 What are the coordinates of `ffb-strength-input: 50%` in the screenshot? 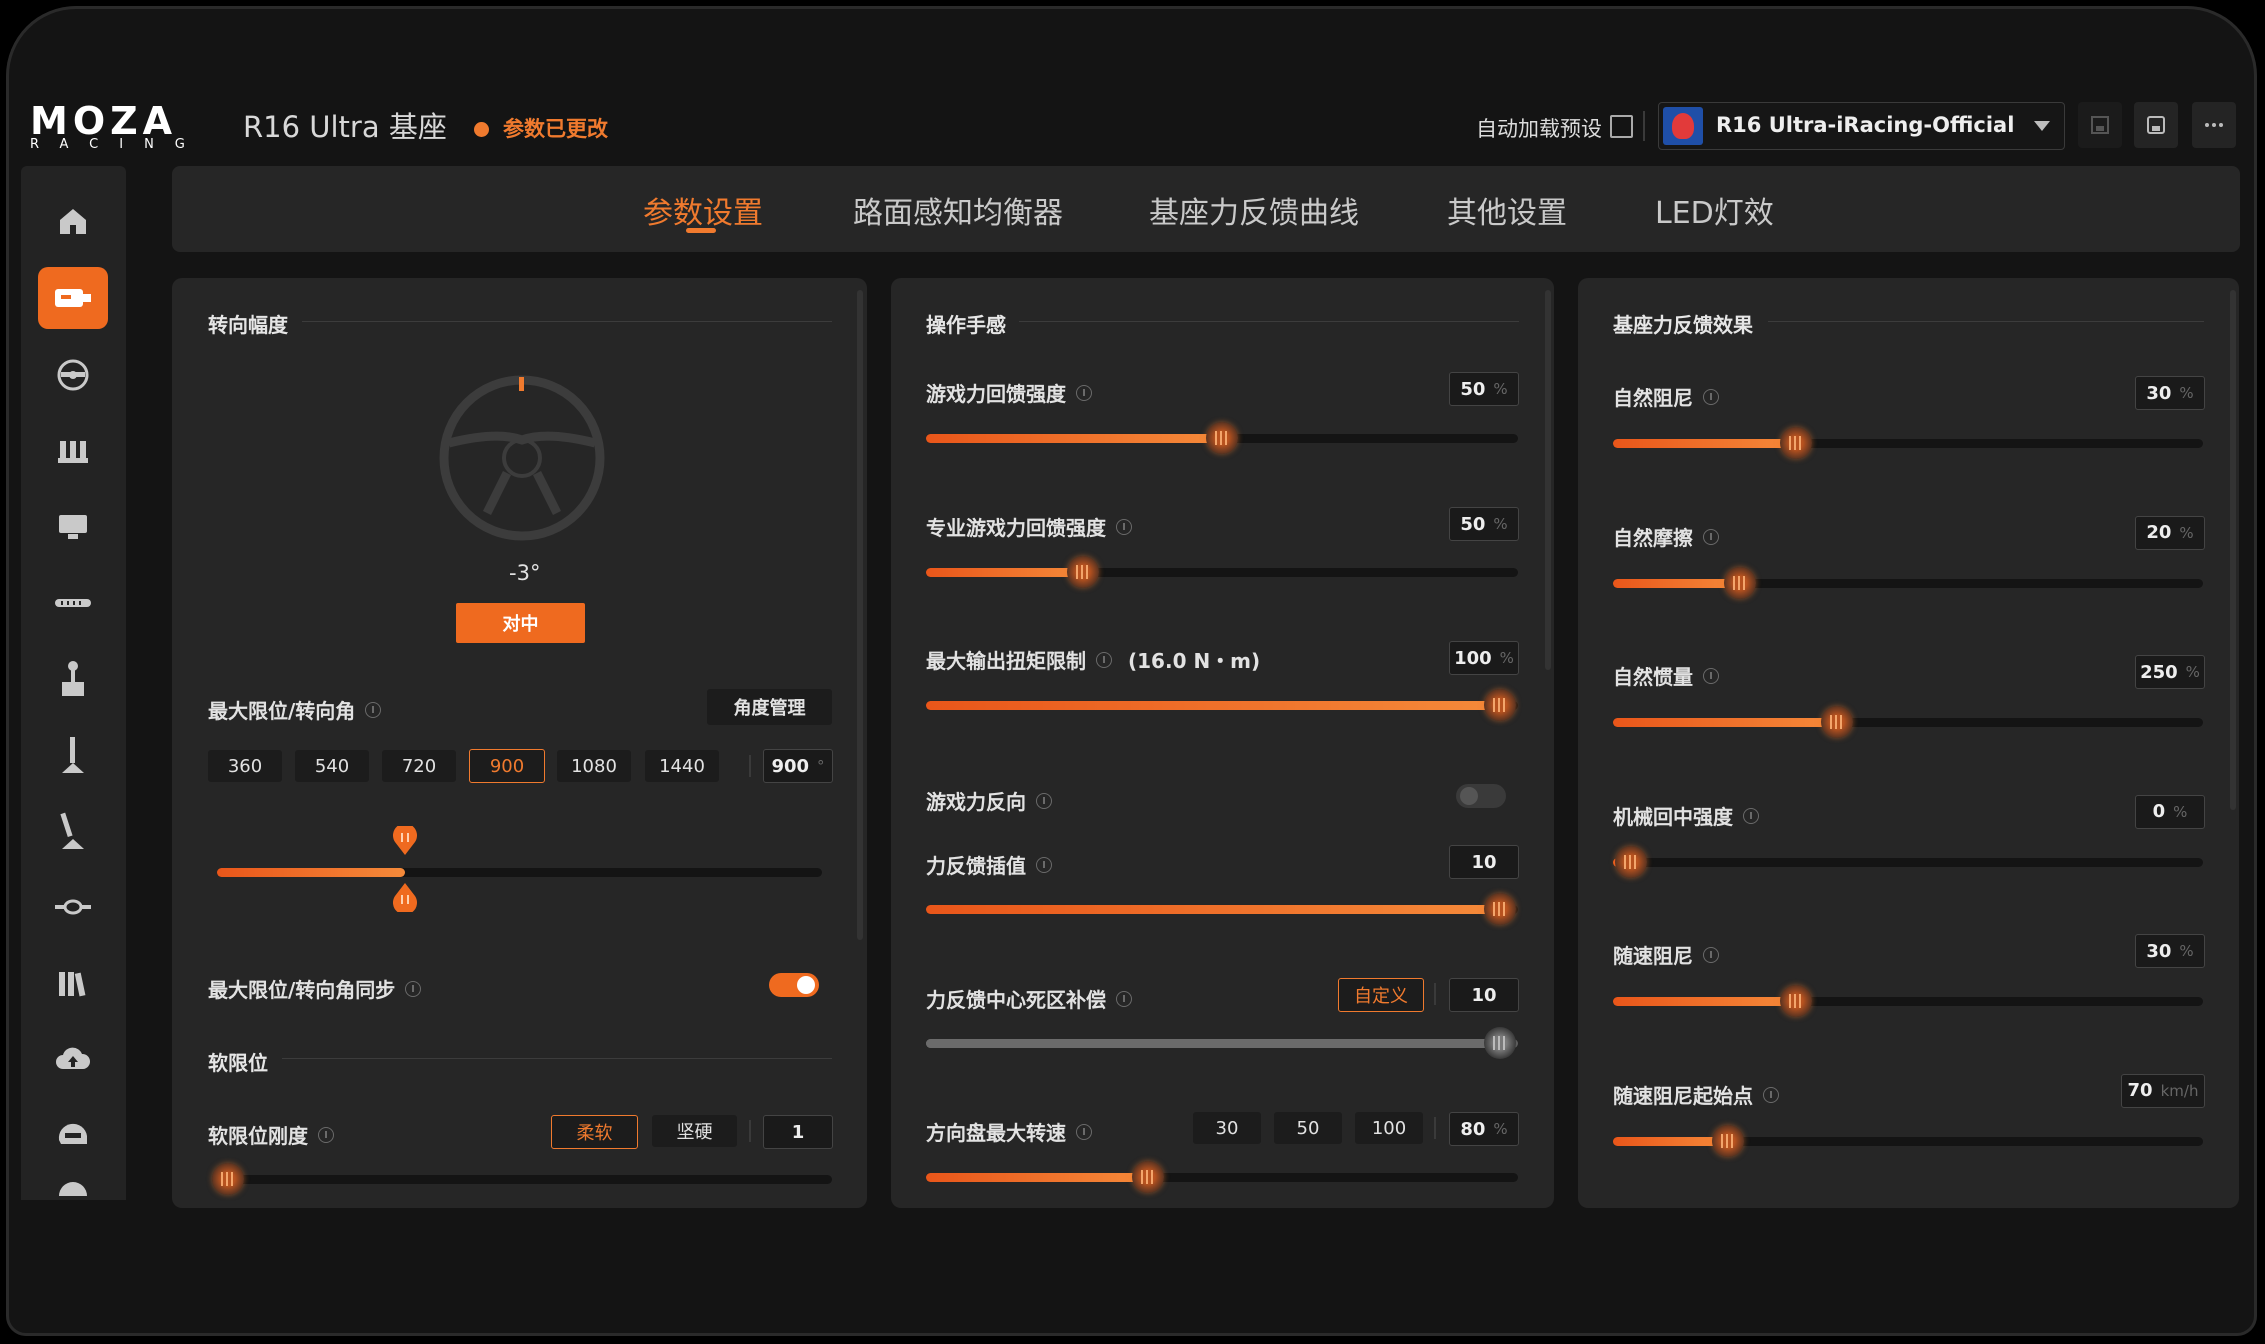 It's located at (1484, 389).